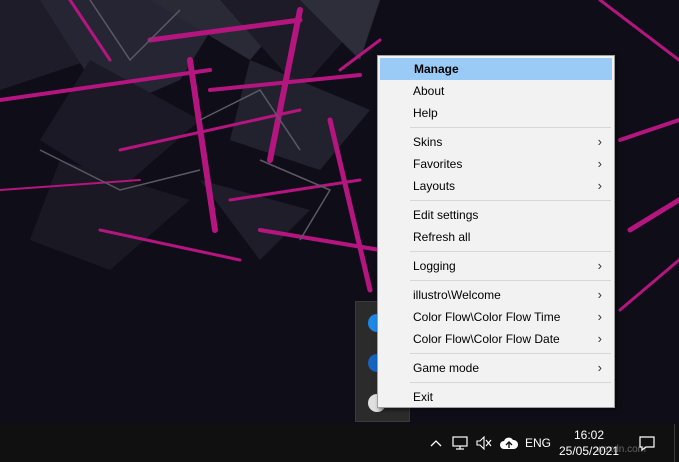  What do you see at coordinates (434, 186) in the screenshot?
I see `menu-item-label: Layouts` at bounding box center [434, 186].